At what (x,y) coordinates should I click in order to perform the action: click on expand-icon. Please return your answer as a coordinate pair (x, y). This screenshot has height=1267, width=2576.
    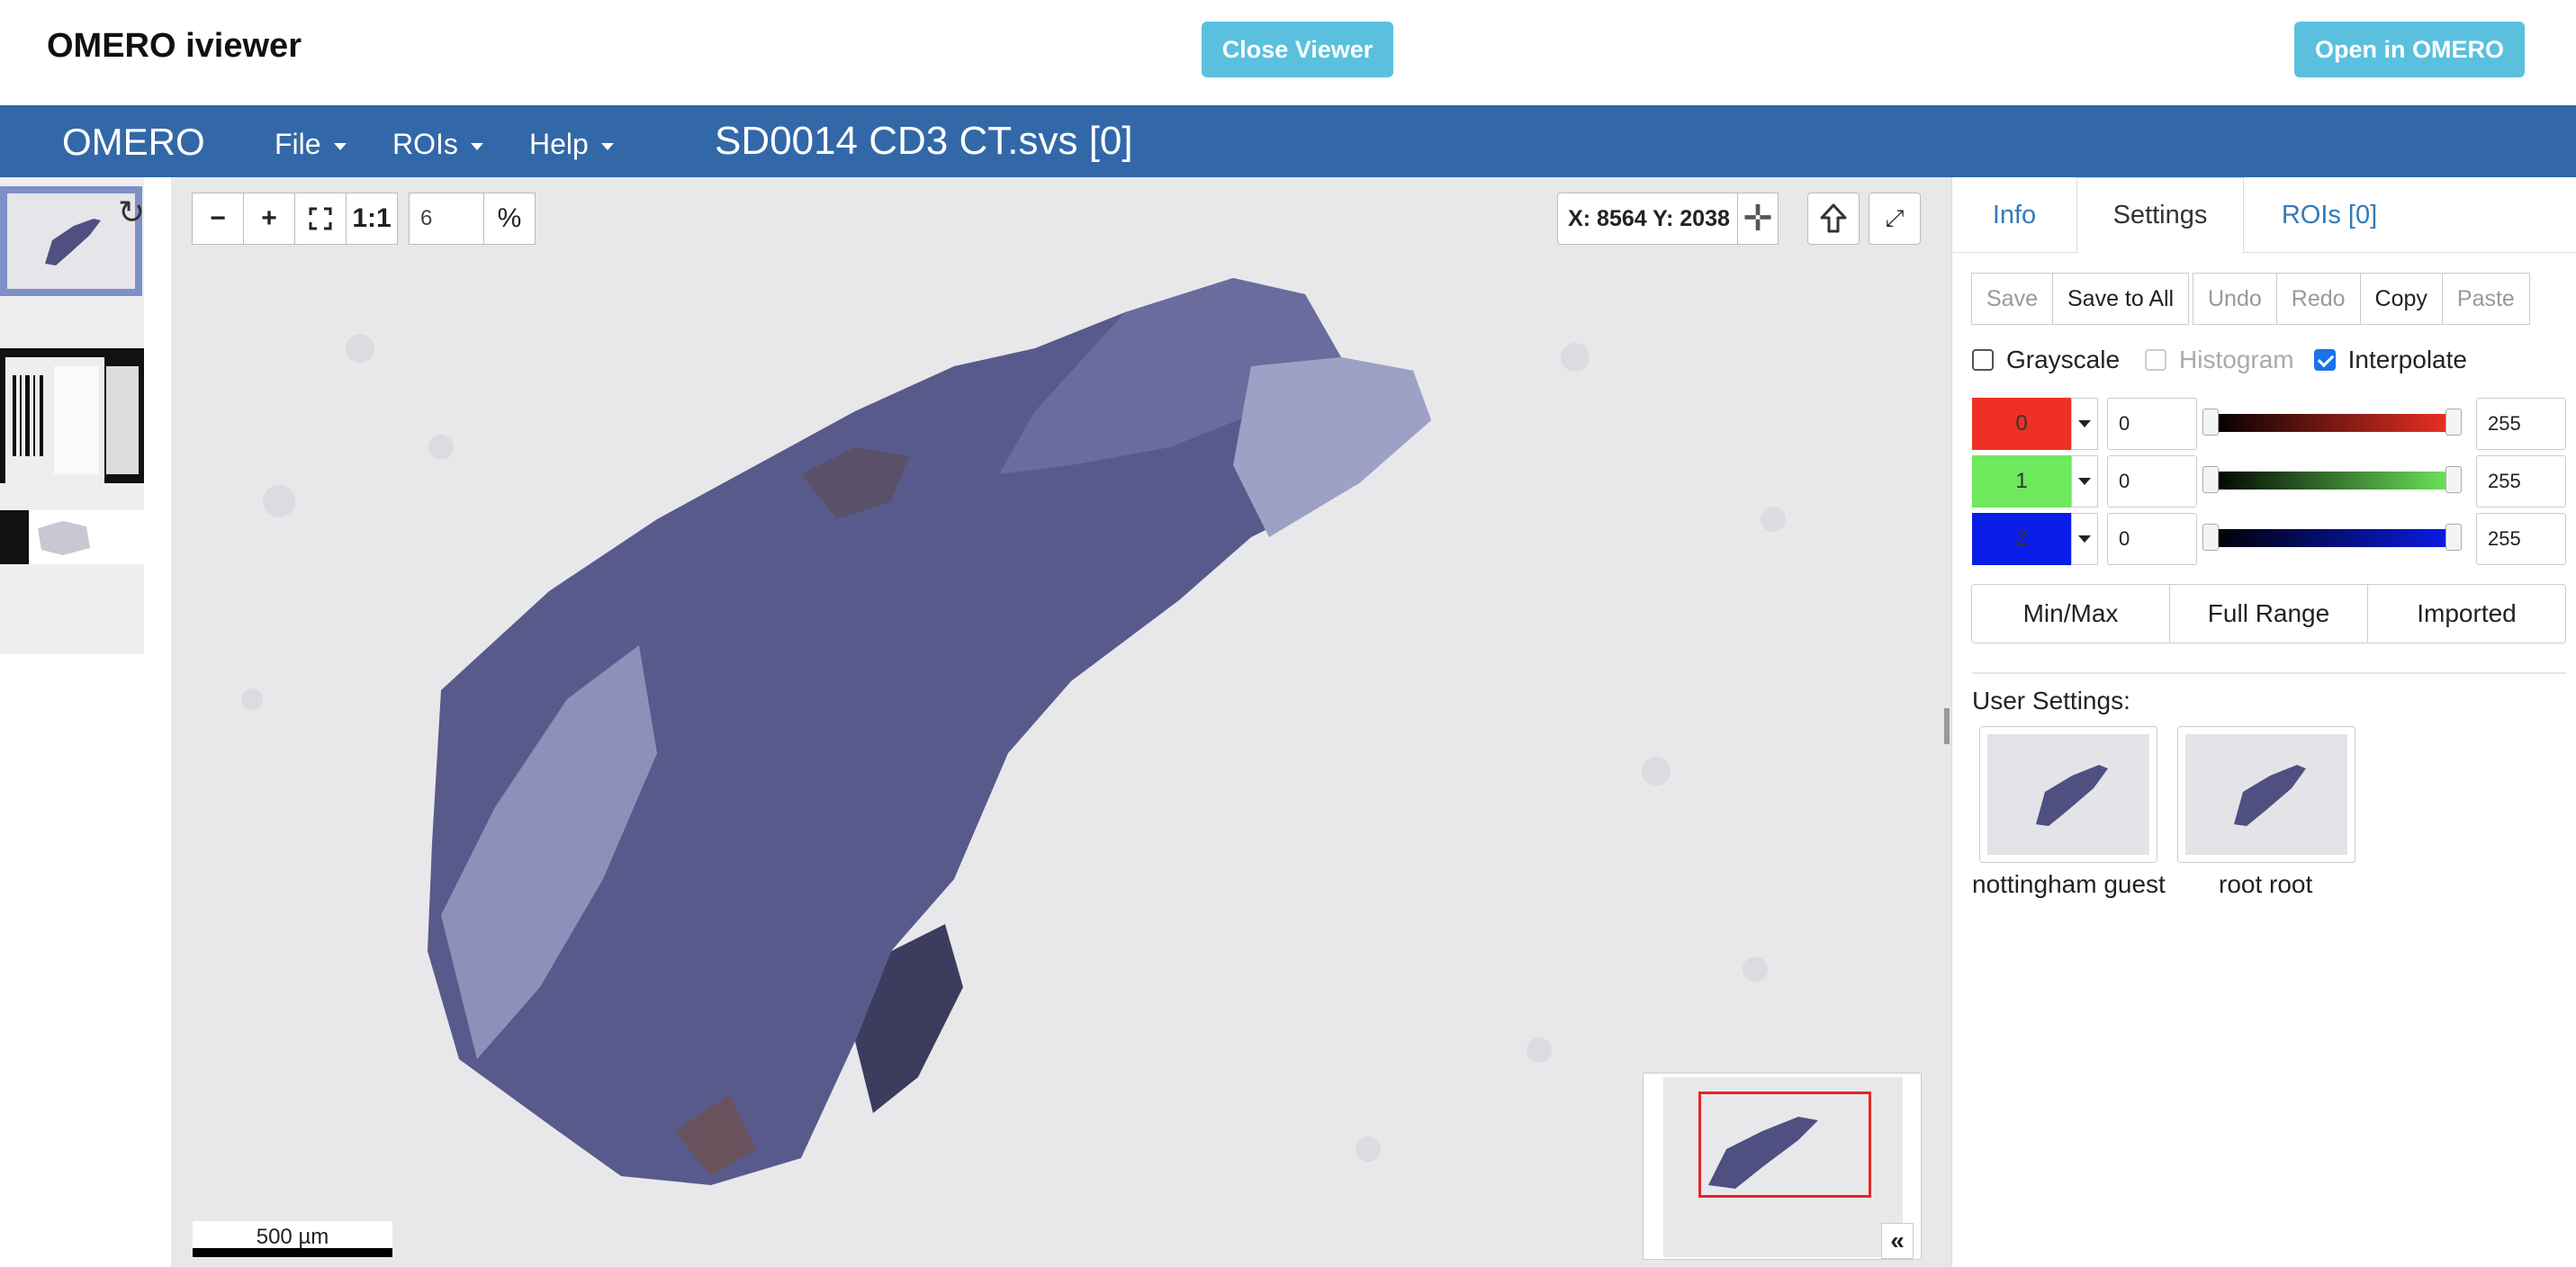
    Looking at the image, I should click on (320, 219).